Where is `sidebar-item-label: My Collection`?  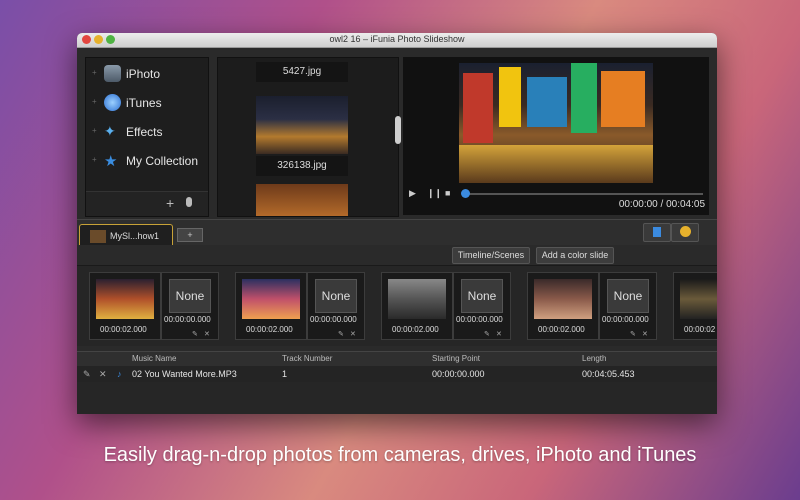 sidebar-item-label: My Collection is located at coordinates (162, 161).